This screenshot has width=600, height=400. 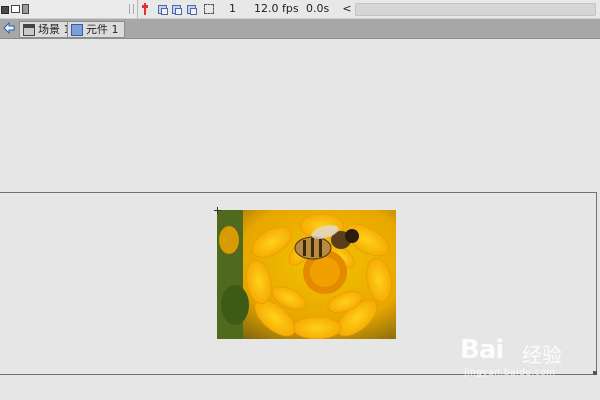 What do you see at coordinates (5, 10) in the screenshot?
I see `folder-icon` at bounding box center [5, 10].